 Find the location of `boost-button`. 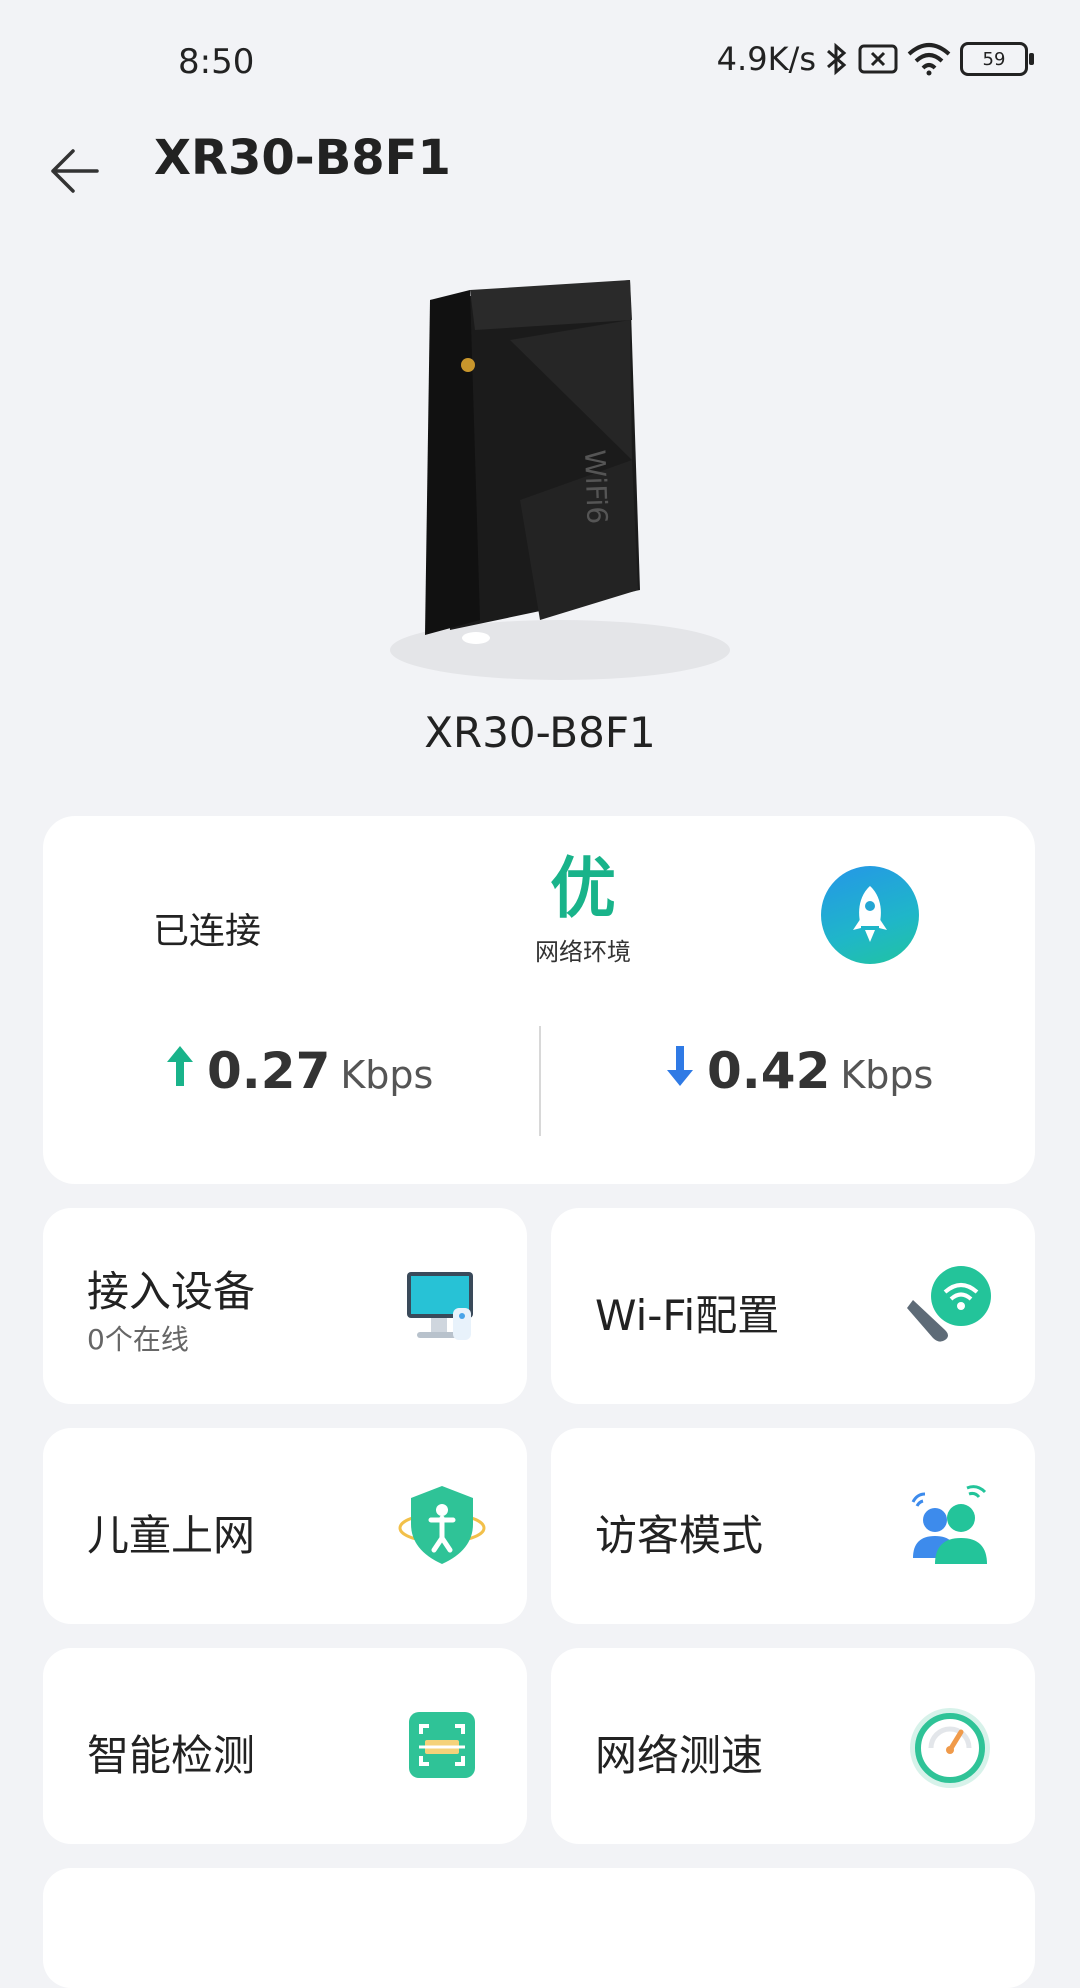

boost-button is located at coordinates (870, 915).